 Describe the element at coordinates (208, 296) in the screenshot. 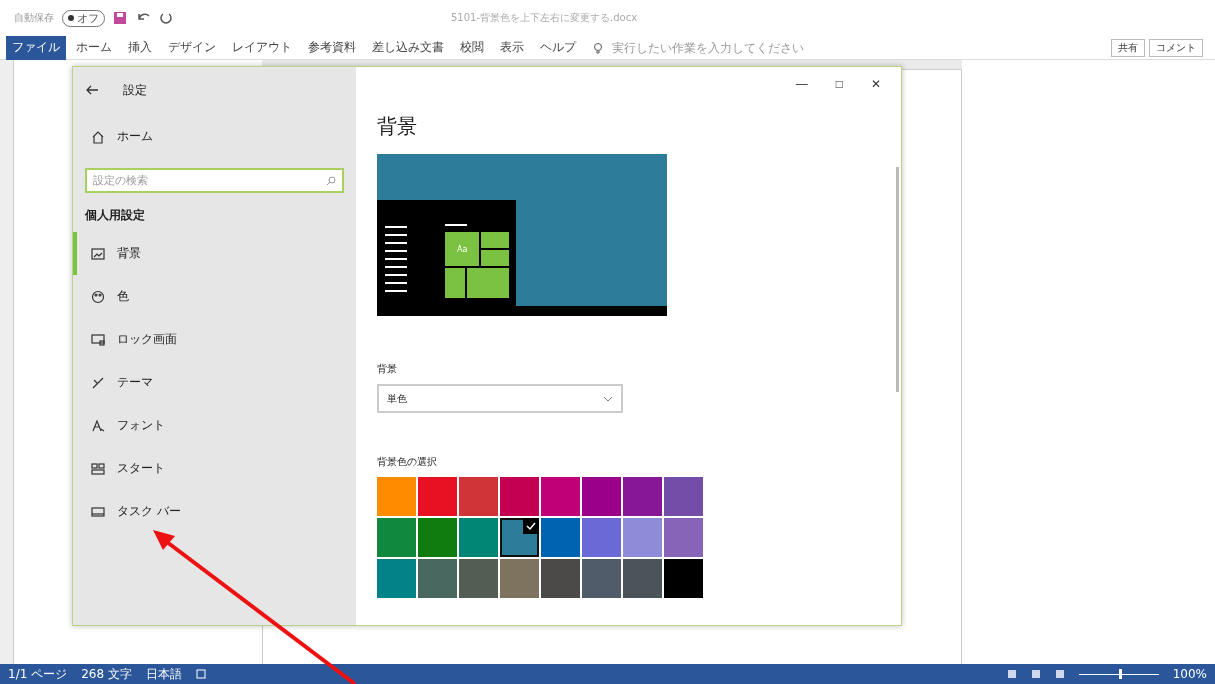

I see `nav-item: 色` at that location.